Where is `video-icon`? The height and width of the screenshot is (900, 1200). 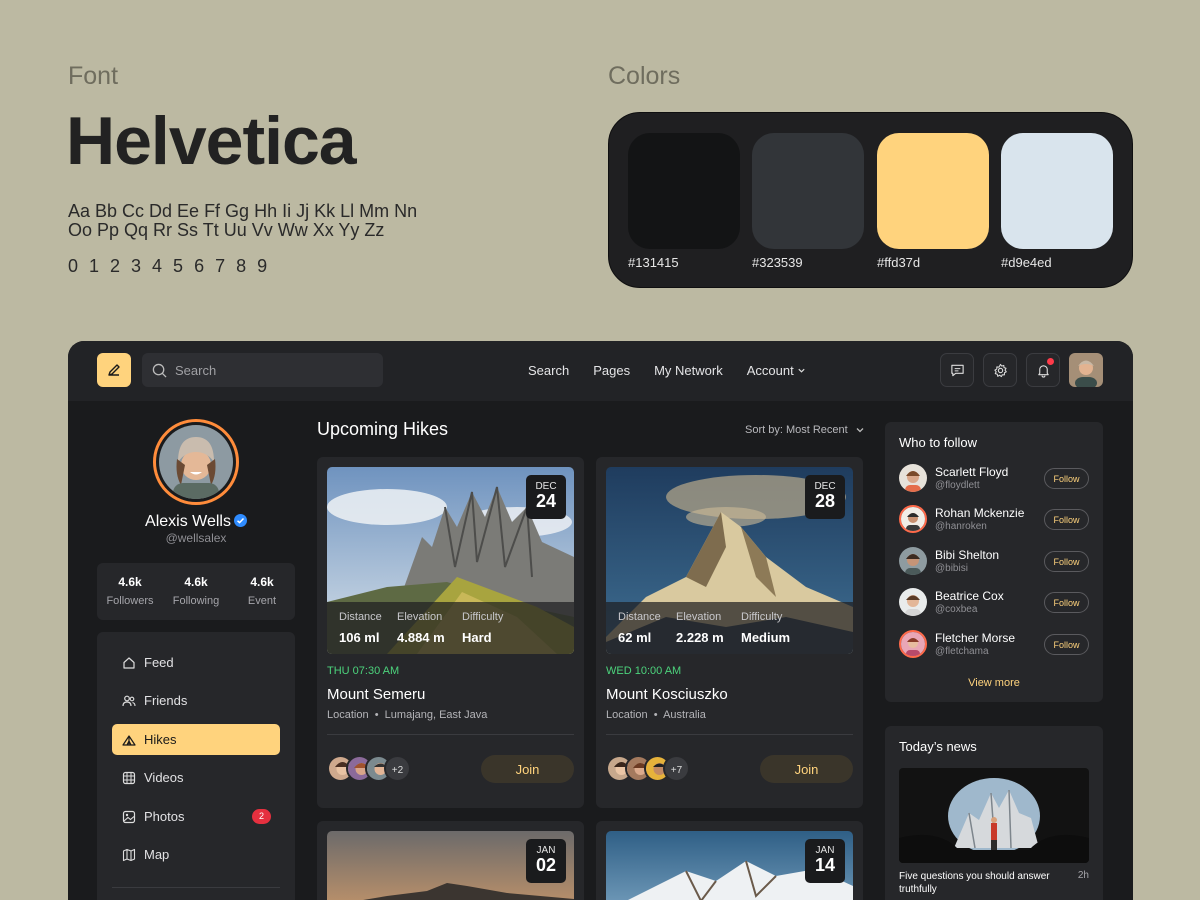 video-icon is located at coordinates (129, 778).